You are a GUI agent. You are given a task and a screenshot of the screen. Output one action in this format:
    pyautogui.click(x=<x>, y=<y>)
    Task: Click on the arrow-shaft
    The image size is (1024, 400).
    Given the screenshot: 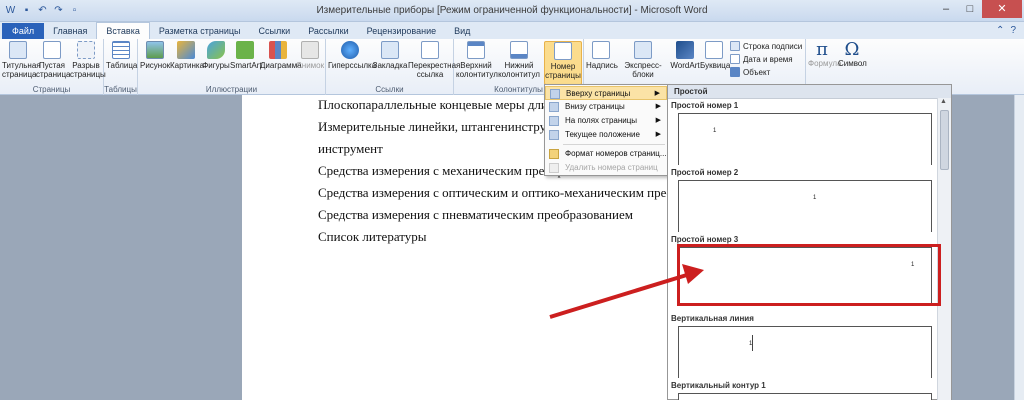 What is the action you would take?
    pyautogui.click(x=620, y=295)
    